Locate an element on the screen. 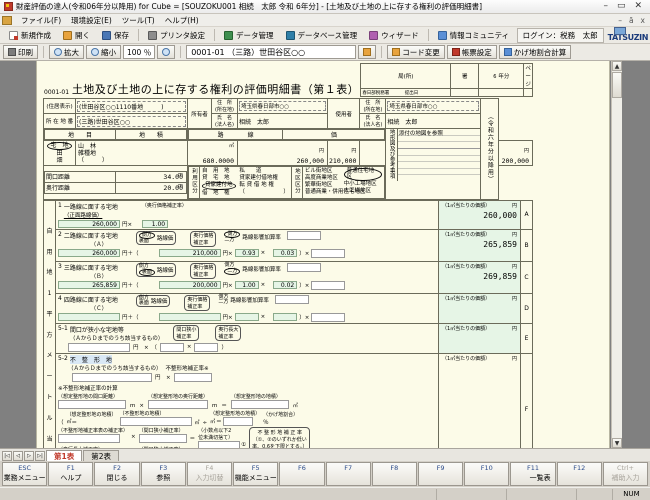 This screenshot has width=650, height=500. row3-nihou-sel: 二方 is located at coordinates (232, 271).